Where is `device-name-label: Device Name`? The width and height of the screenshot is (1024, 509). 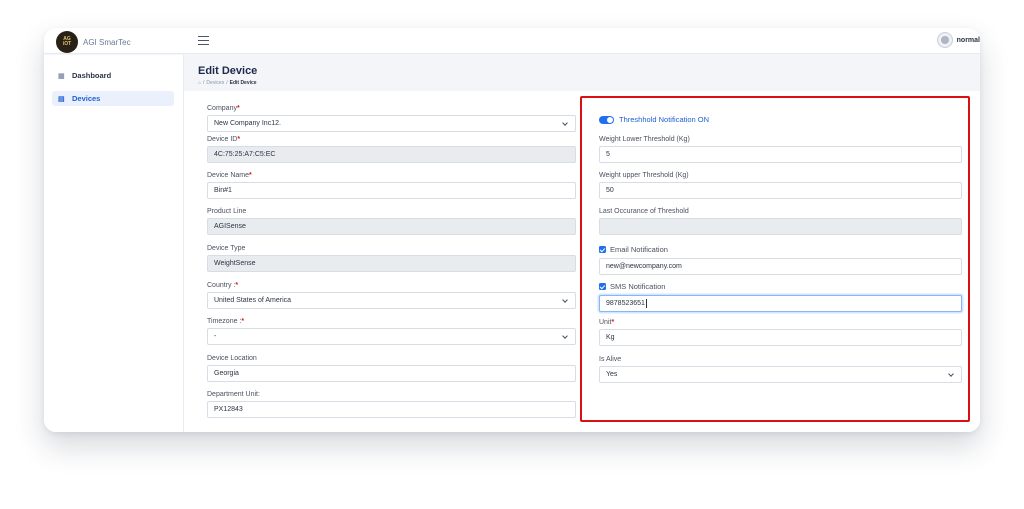
device-name-label: Device Name is located at coordinates (228, 175).